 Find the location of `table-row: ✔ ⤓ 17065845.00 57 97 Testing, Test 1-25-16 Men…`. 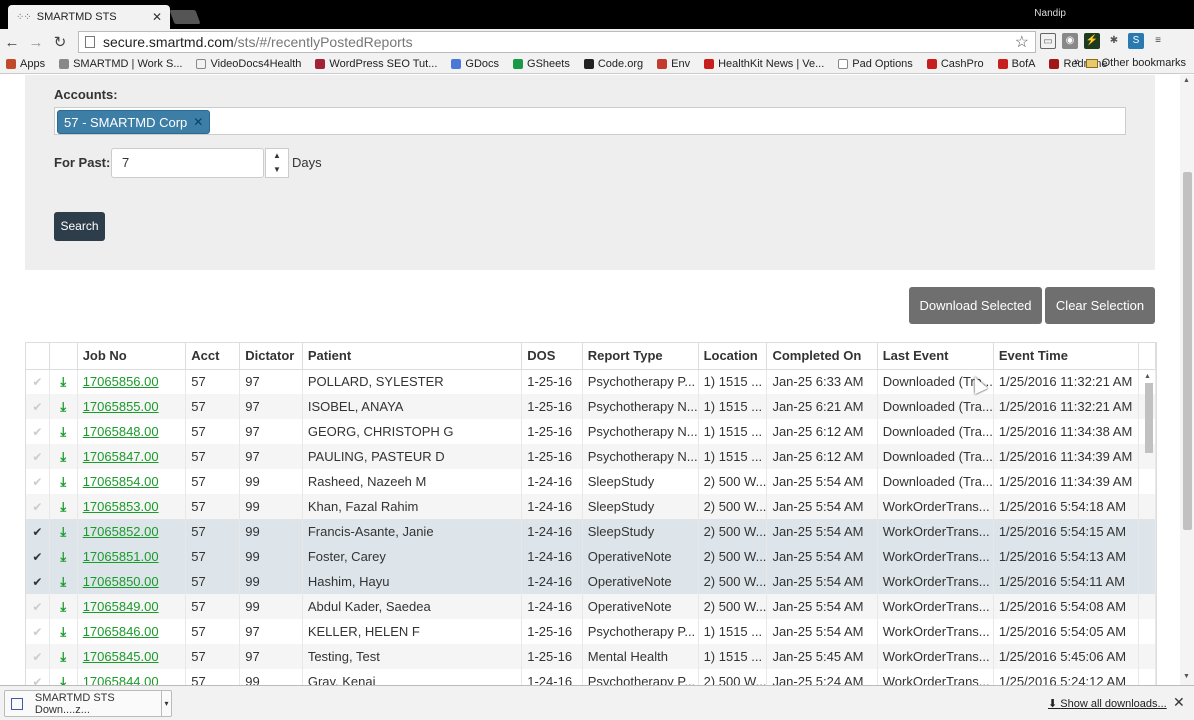

table-row: ✔ ⤓ 17065845.00 57 97 Testing, Test 1-25-16 Men… is located at coordinates (591, 656).